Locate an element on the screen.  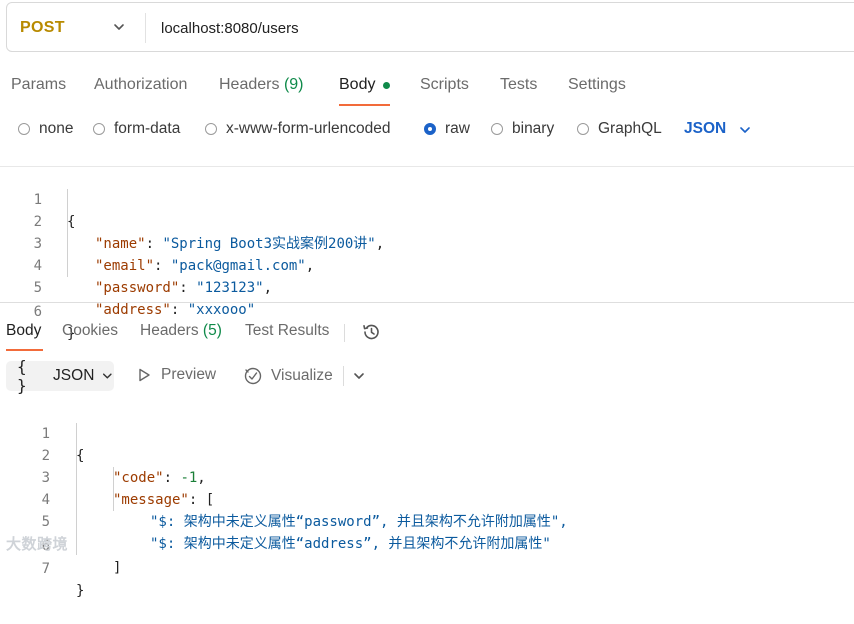
visualize-icon is located at coordinates (253, 376).